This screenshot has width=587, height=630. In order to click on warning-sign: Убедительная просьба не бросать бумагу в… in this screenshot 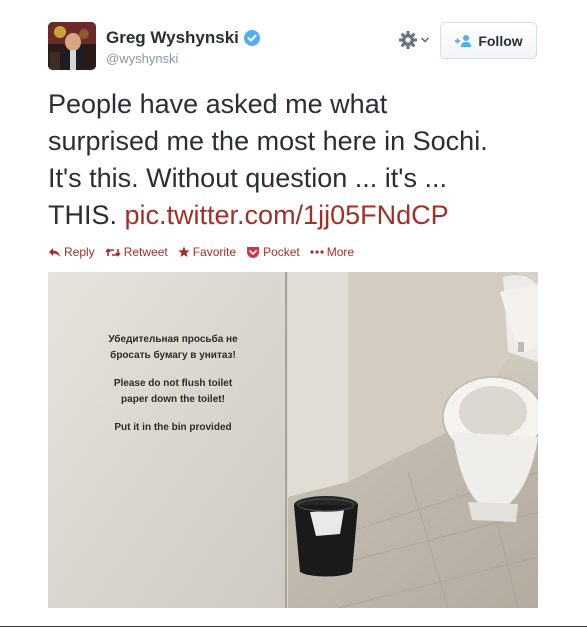, I will do `click(173, 407)`.